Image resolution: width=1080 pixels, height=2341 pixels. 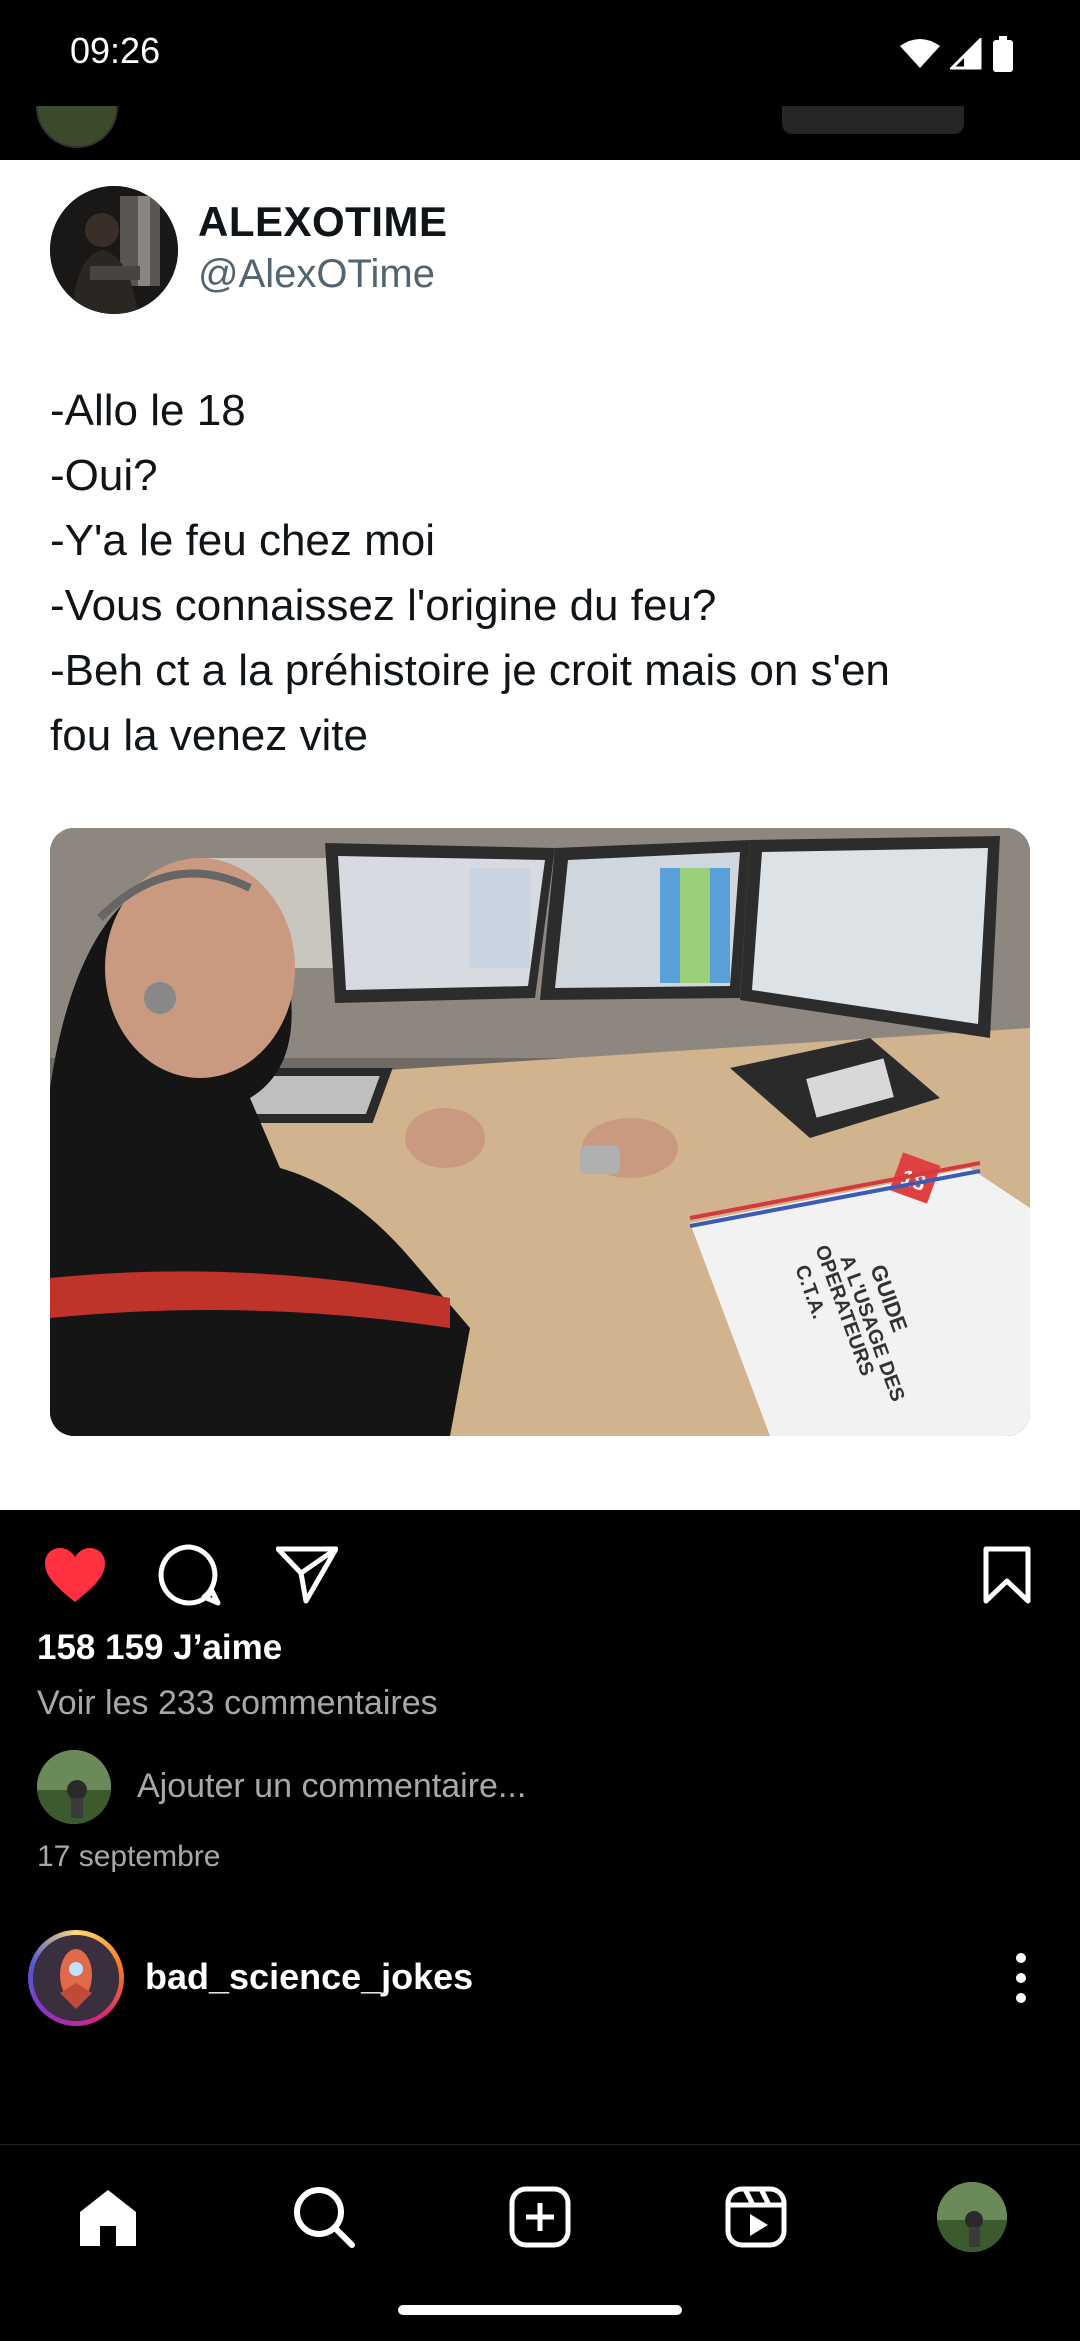 I want to click on next-post-avatar, so click(x=76, y=1978).